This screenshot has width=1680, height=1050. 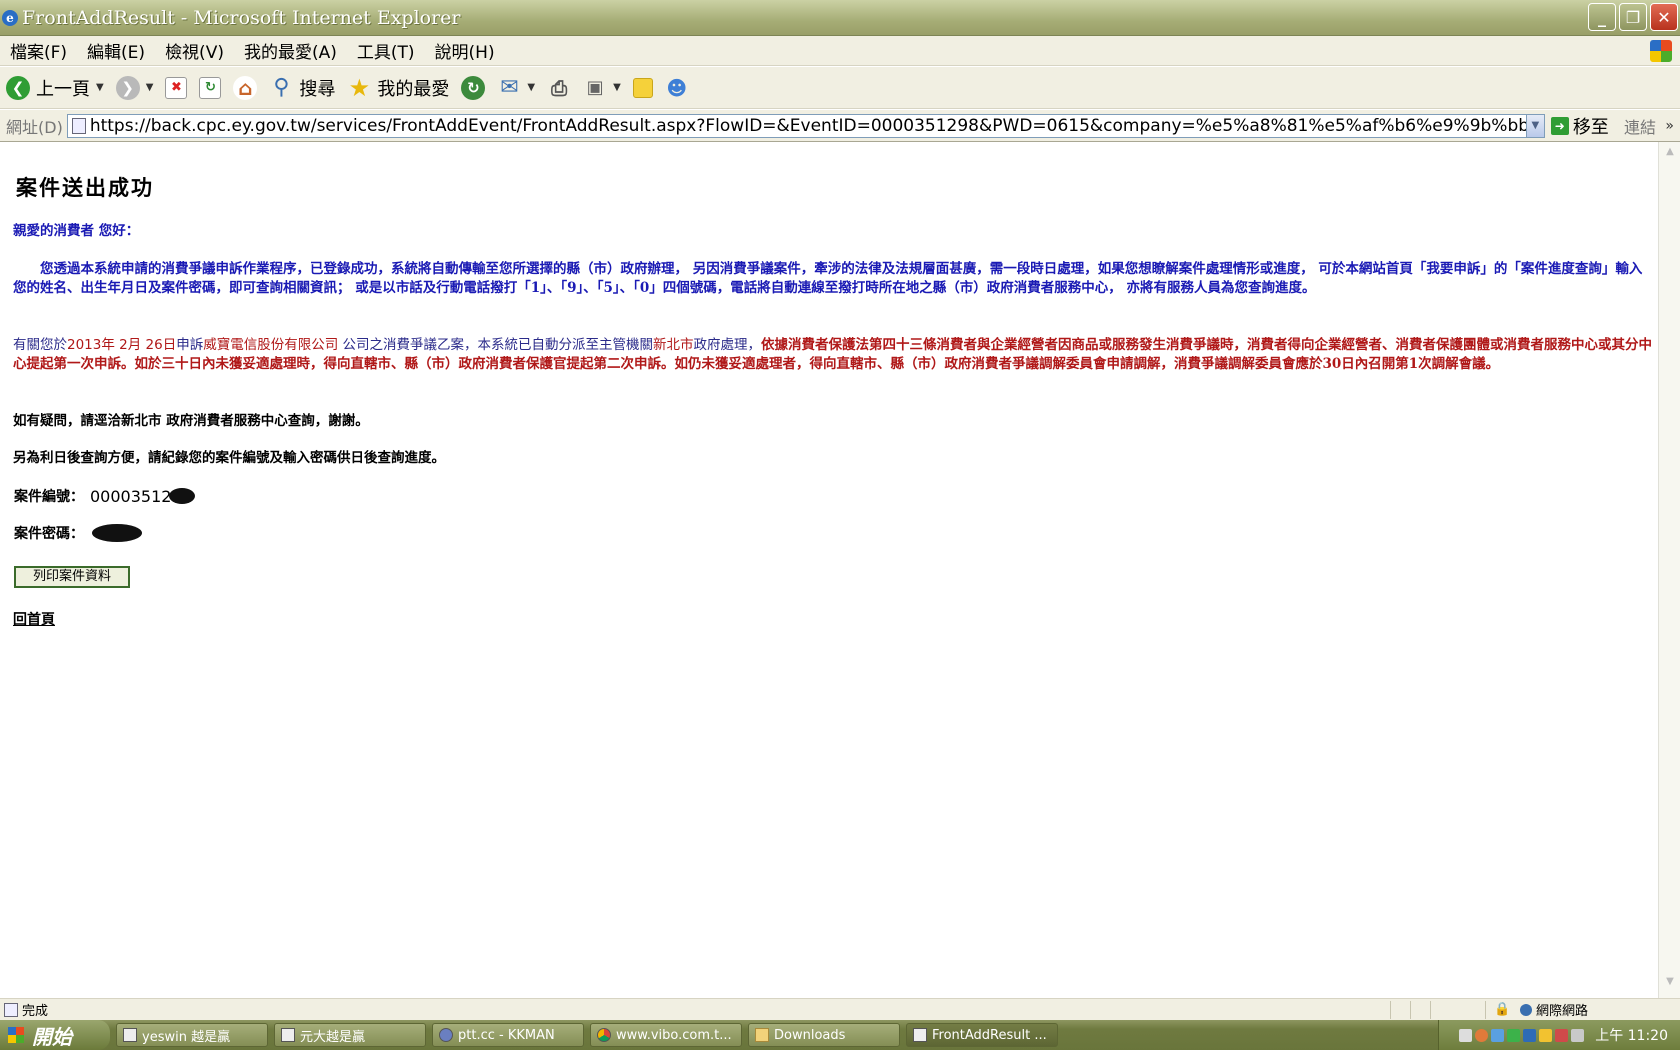 I want to click on menu-view: 檢視(V), so click(x=194, y=50).